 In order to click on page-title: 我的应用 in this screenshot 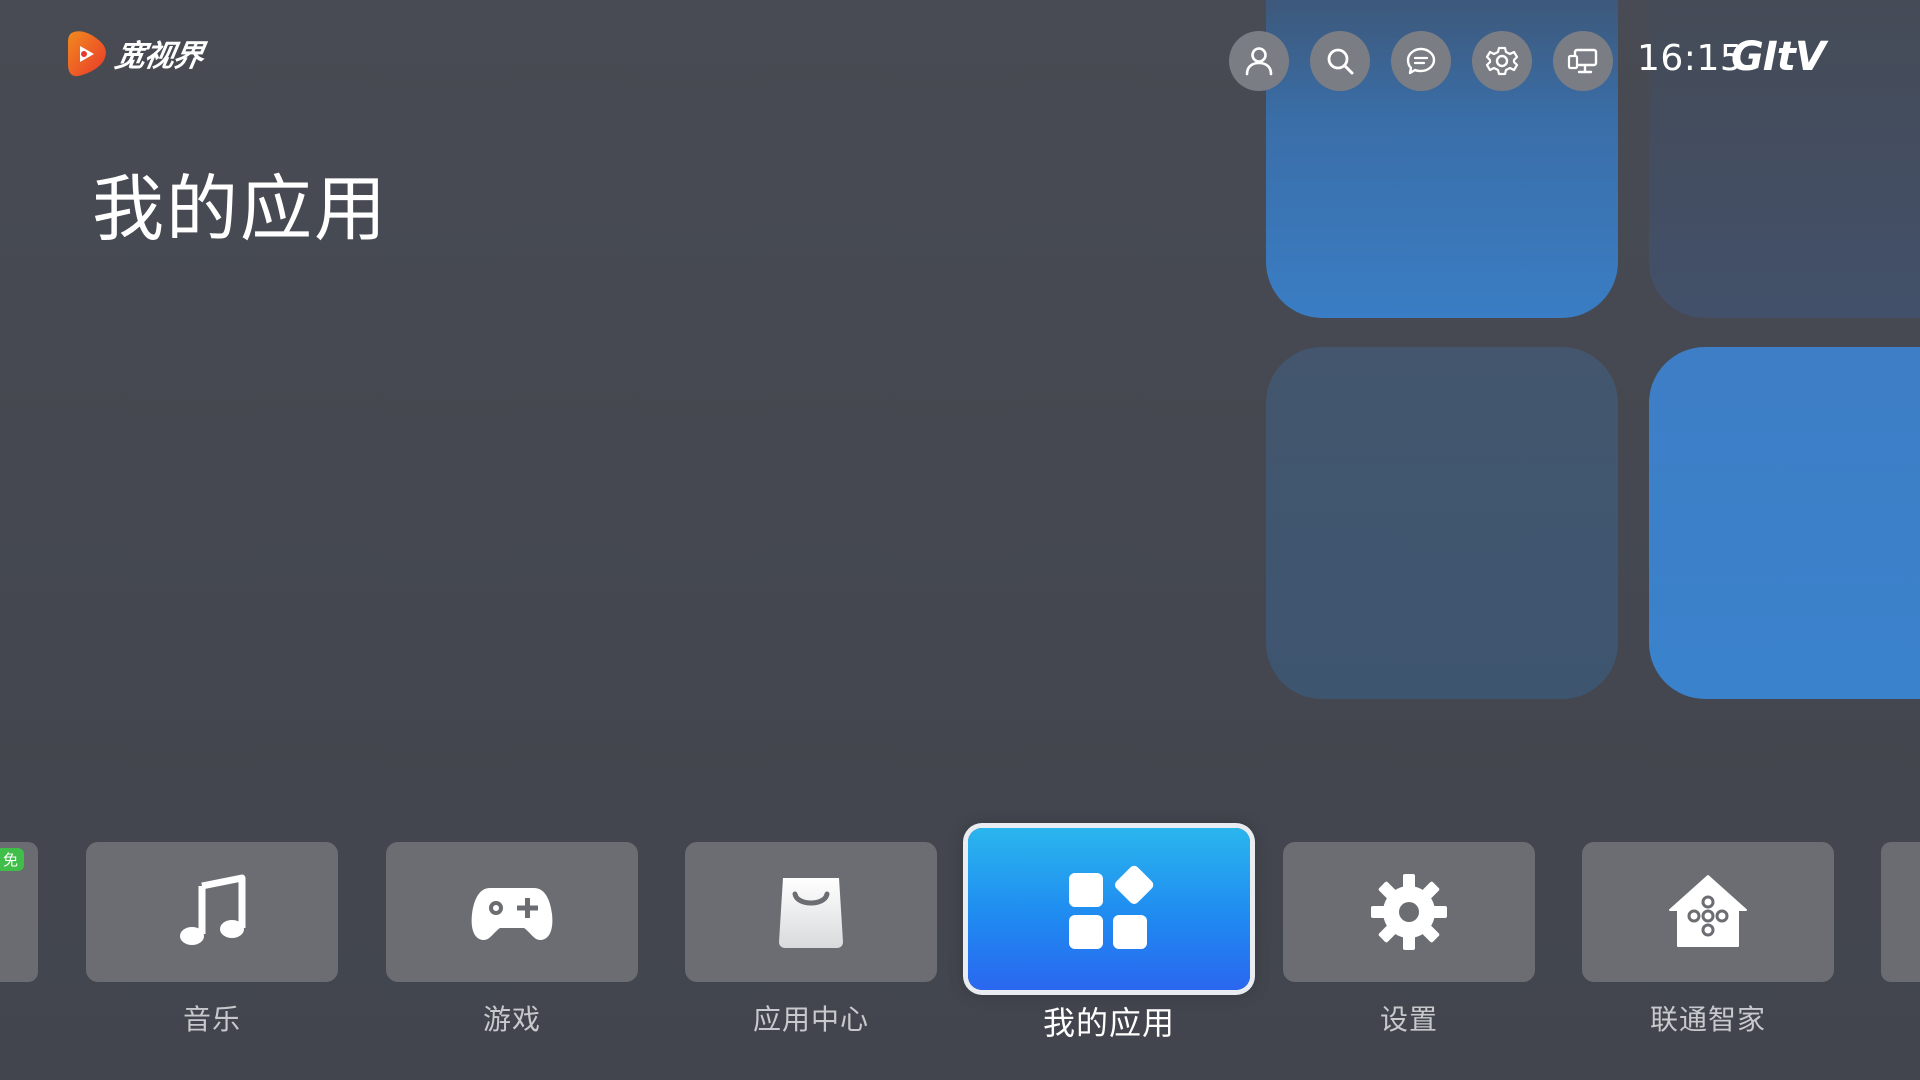, I will do `click(240, 209)`.